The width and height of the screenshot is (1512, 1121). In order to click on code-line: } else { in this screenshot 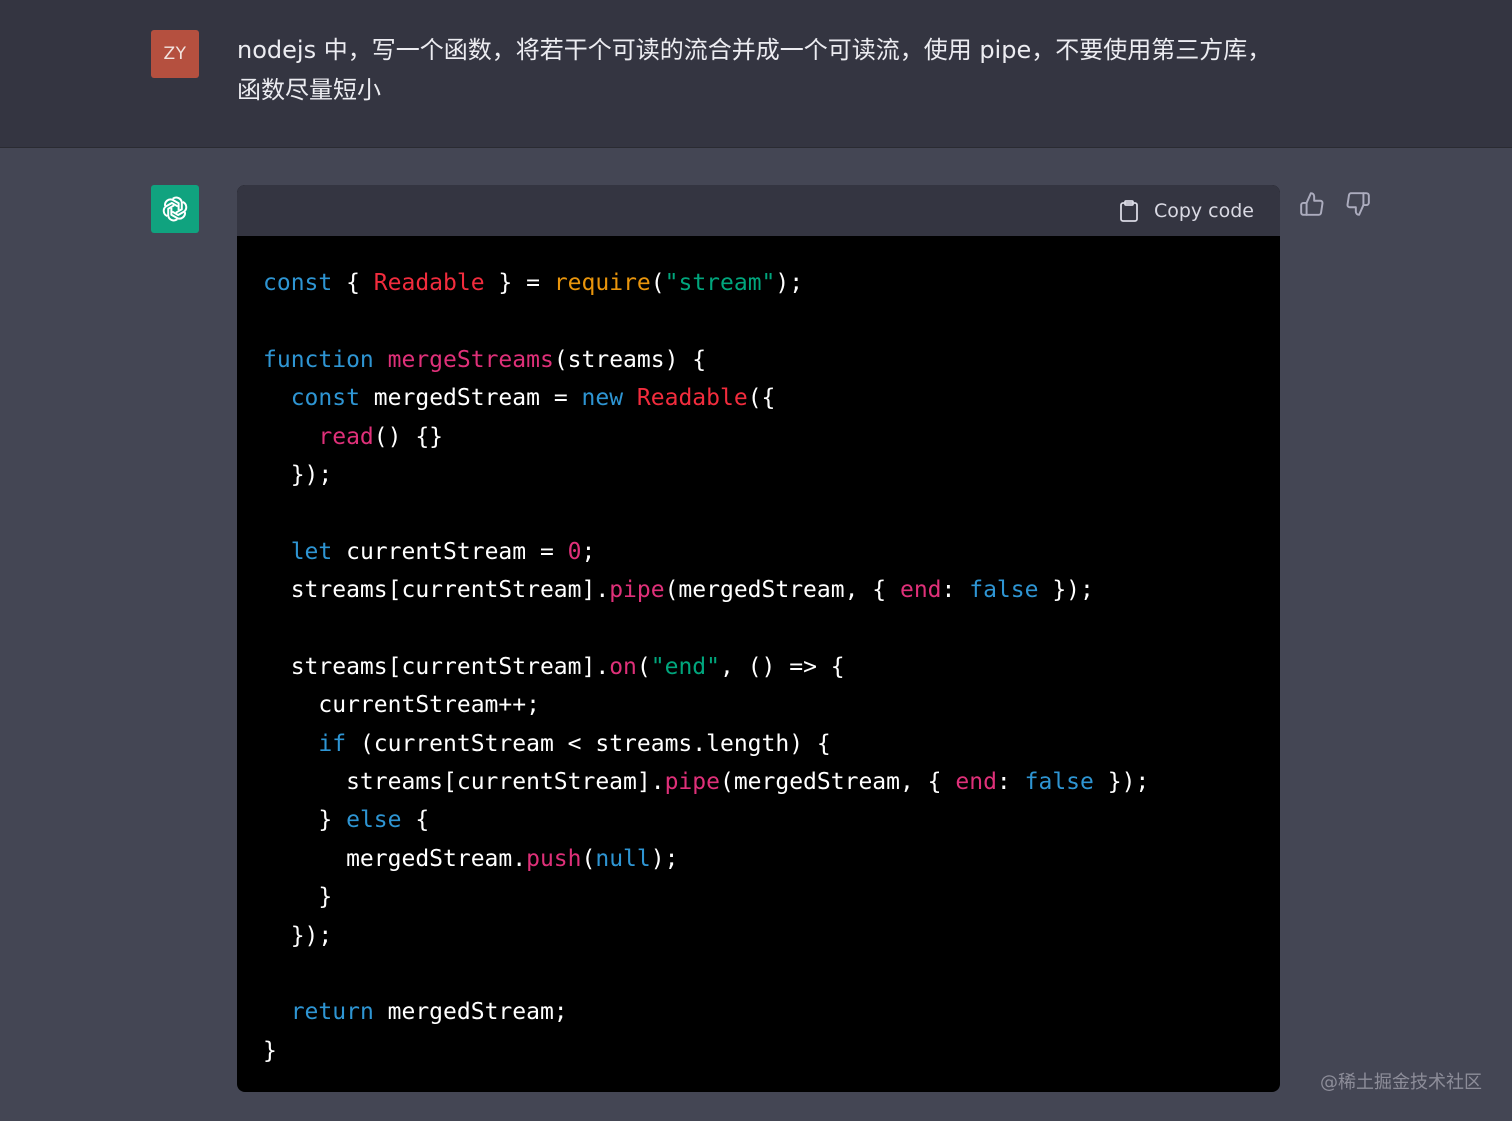, I will do `click(346, 820)`.